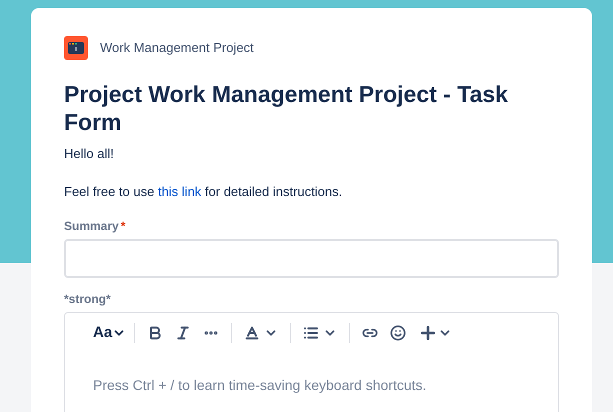 This screenshot has width=613, height=412. Describe the element at coordinates (311, 333) in the screenshot. I see `list-icon` at that location.